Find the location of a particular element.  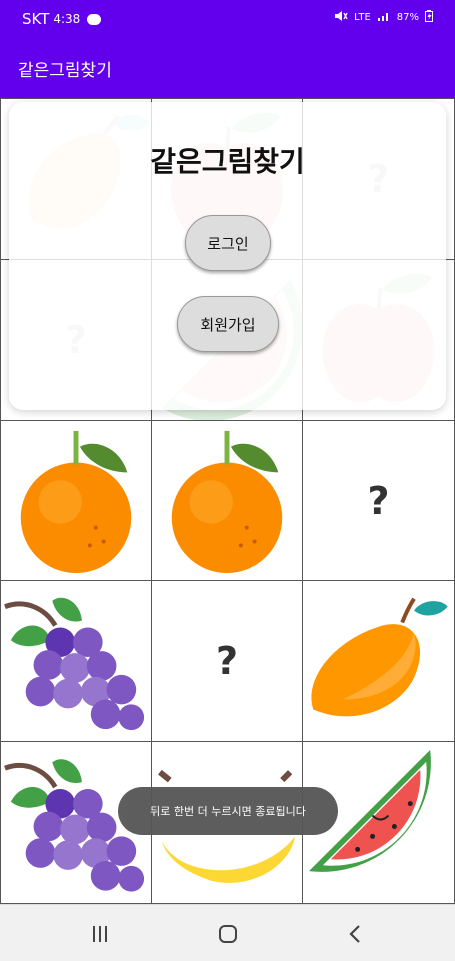

system-nav-bar is located at coordinates (227, 932).